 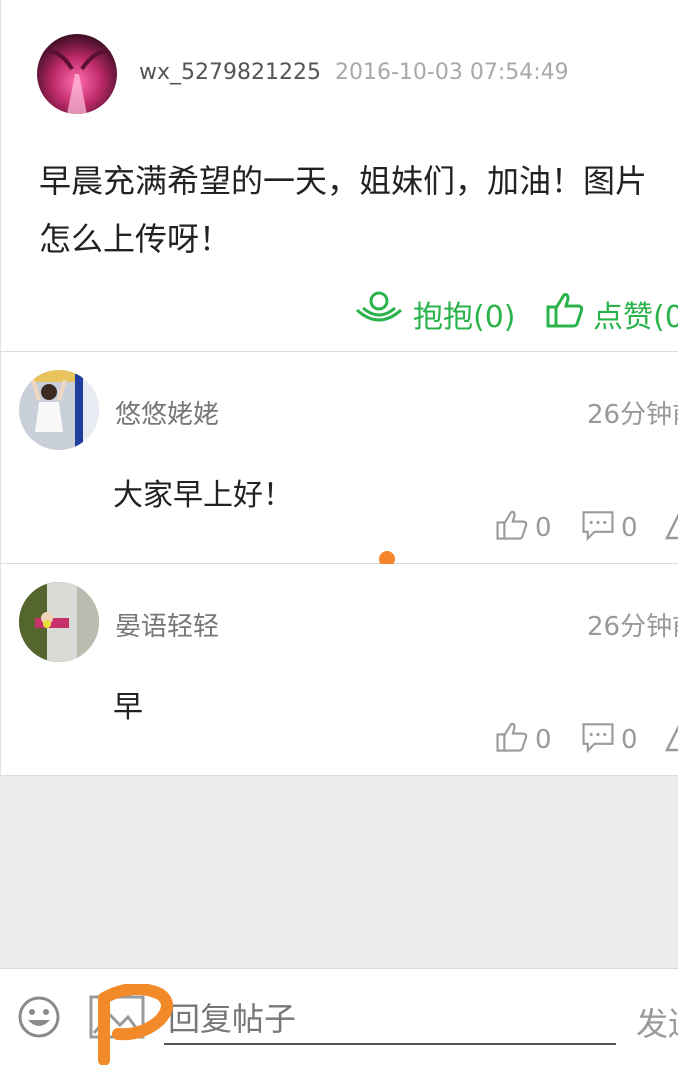 What do you see at coordinates (135, 1024) in the screenshot?
I see `p-mark-icon` at bounding box center [135, 1024].